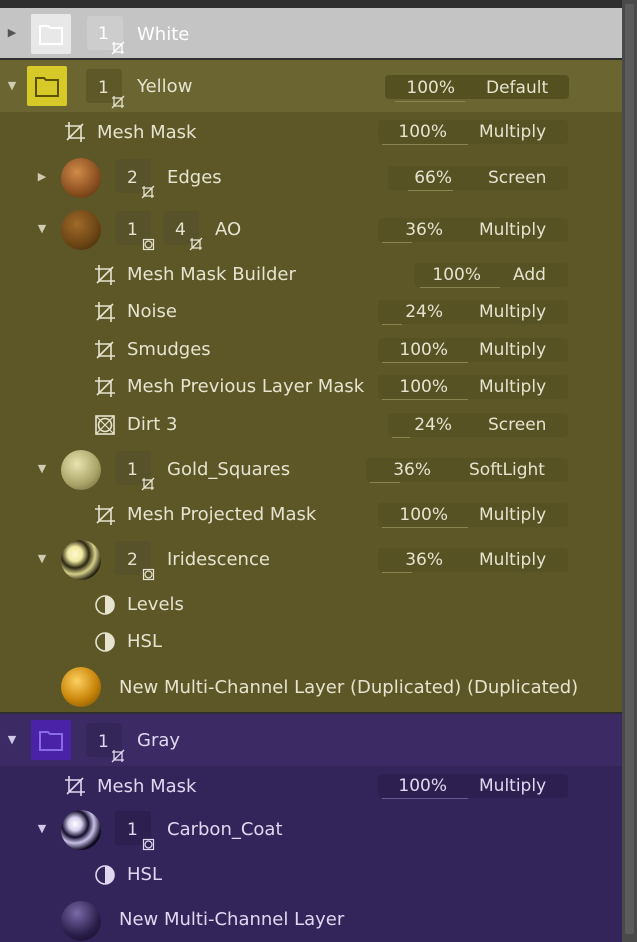 The image size is (637, 942). What do you see at coordinates (311, 606) in the screenshot?
I see `adjustment-row: Levels` at bounding box center [311, 606].